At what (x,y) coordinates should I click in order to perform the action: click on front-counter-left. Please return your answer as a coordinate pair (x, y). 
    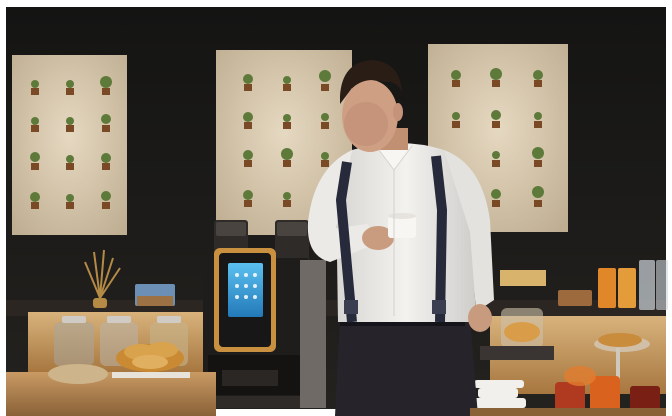
    Looking at the image, I should click on (111, 394).